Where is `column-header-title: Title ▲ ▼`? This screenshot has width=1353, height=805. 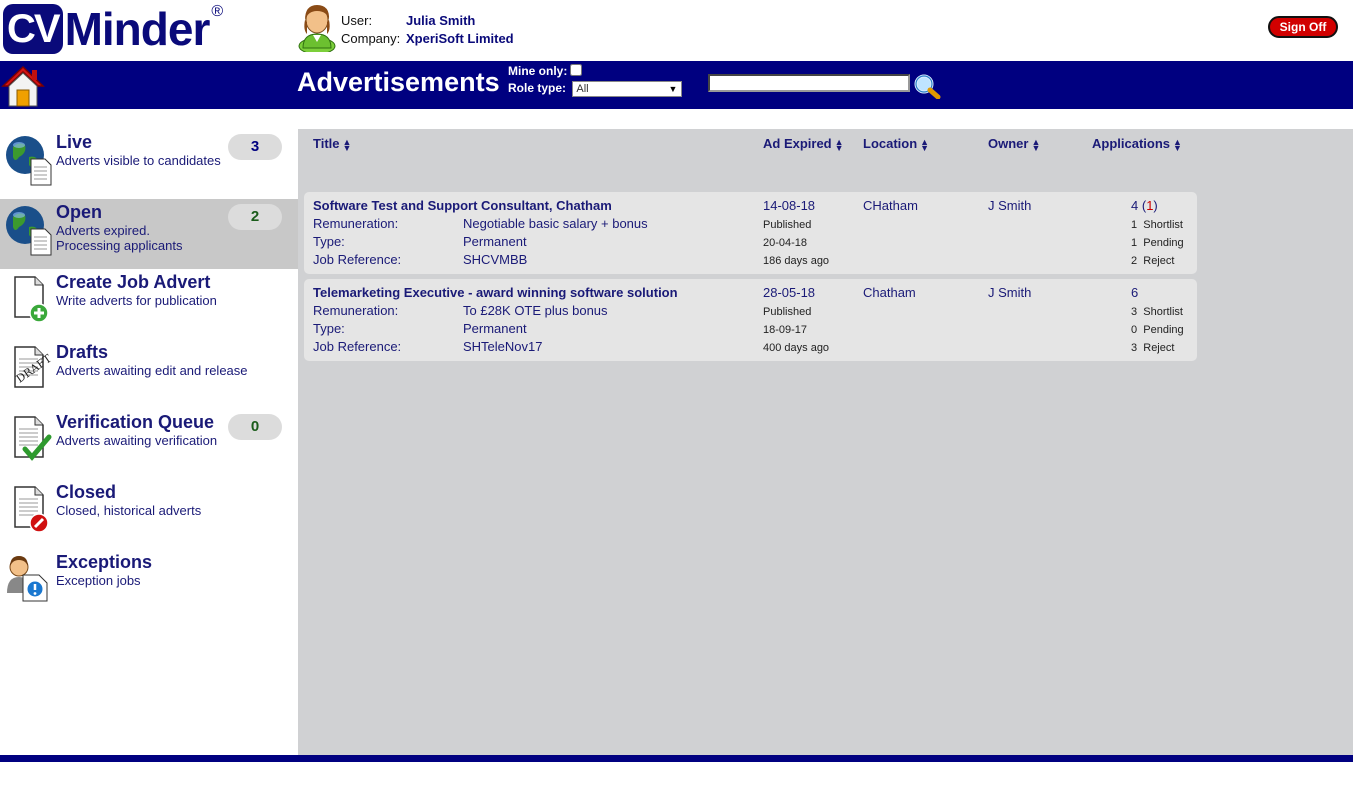 column-header-title: Title ▲ ▼ is located at coordinates (332, 144).